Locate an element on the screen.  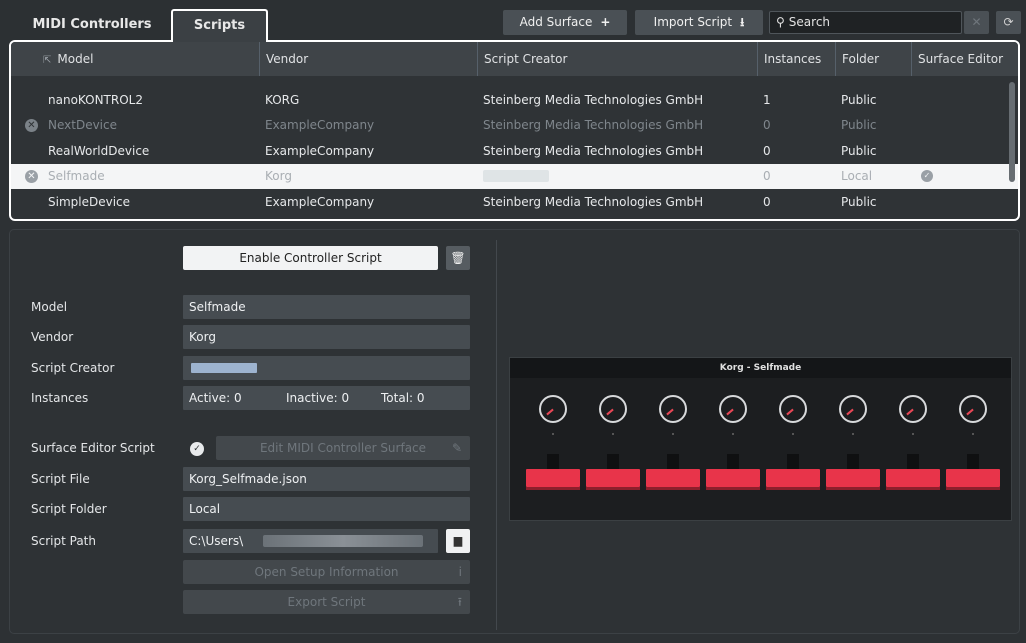
script-file-label: Script File is located at coordinates (60, 479).